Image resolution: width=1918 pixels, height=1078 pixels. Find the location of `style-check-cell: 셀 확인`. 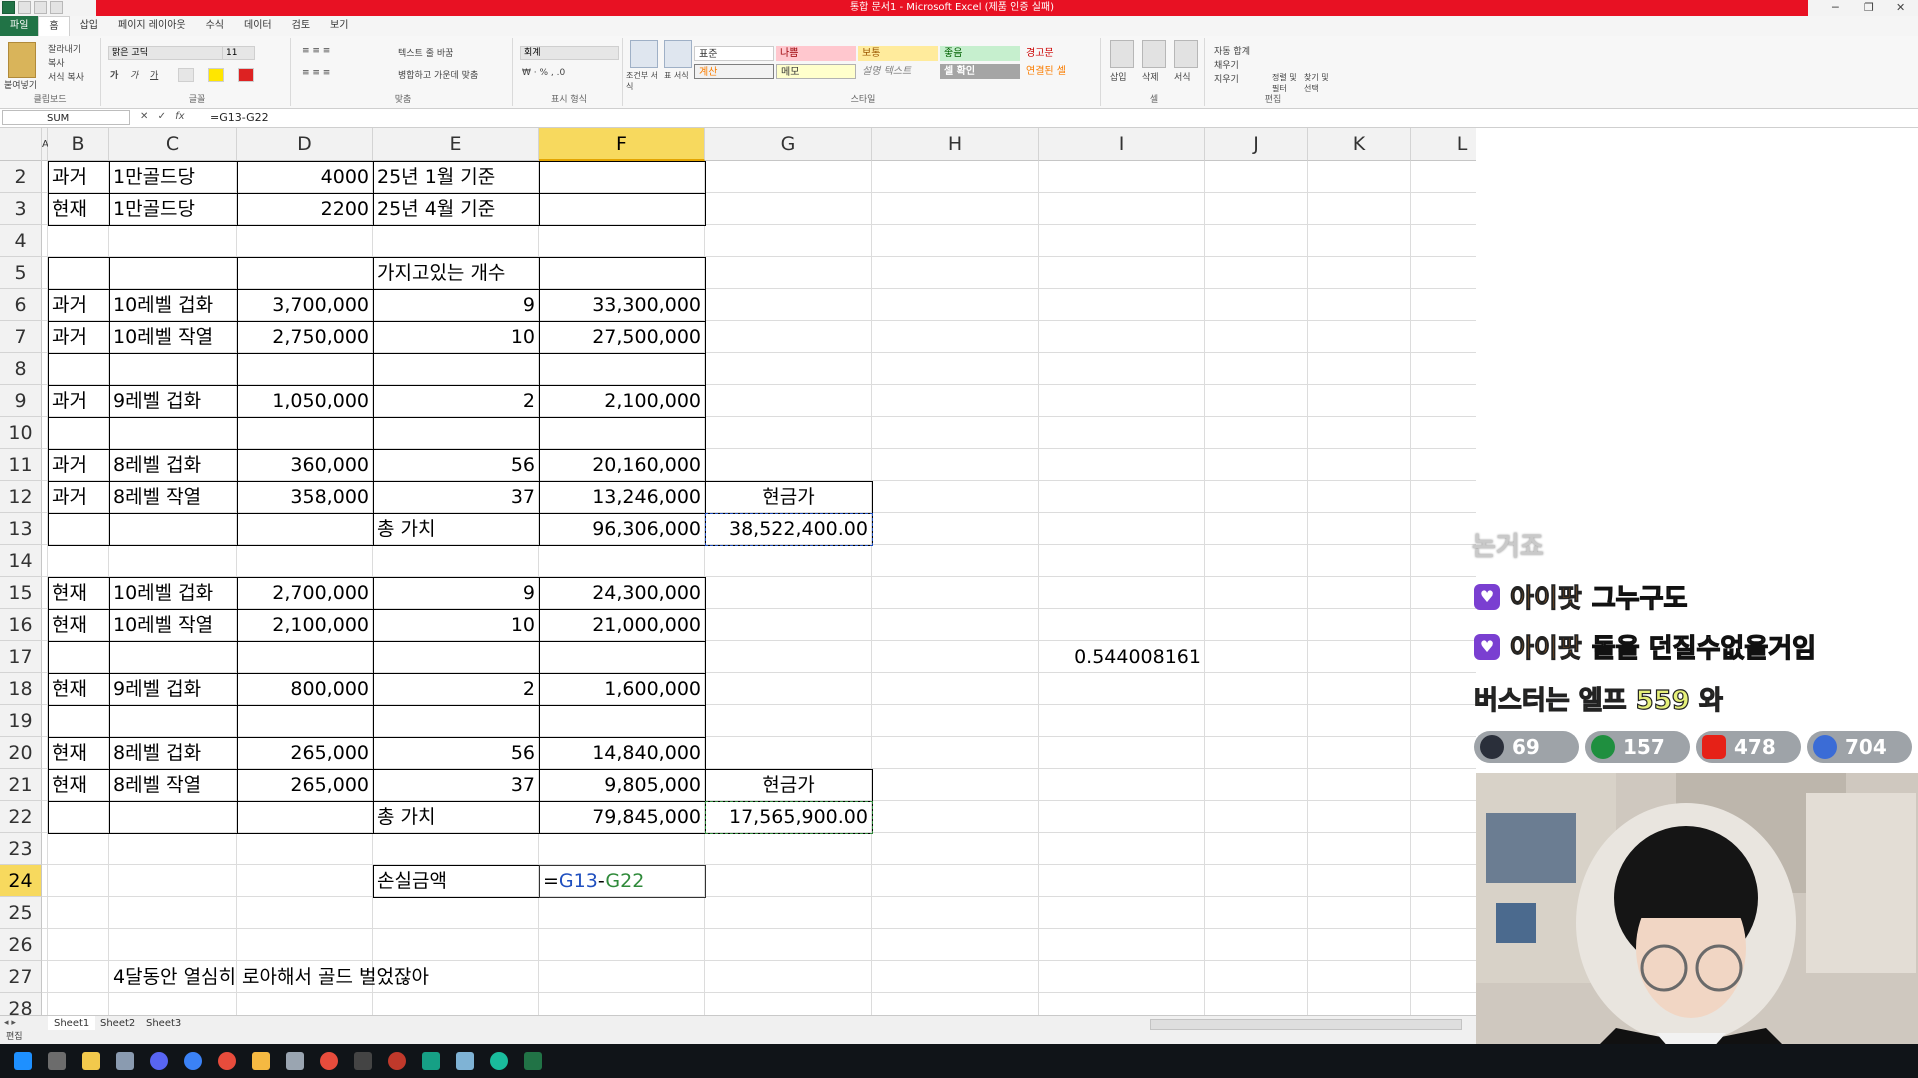

style-check-cell: 셀 확인 is located at coordinates (980, 71).